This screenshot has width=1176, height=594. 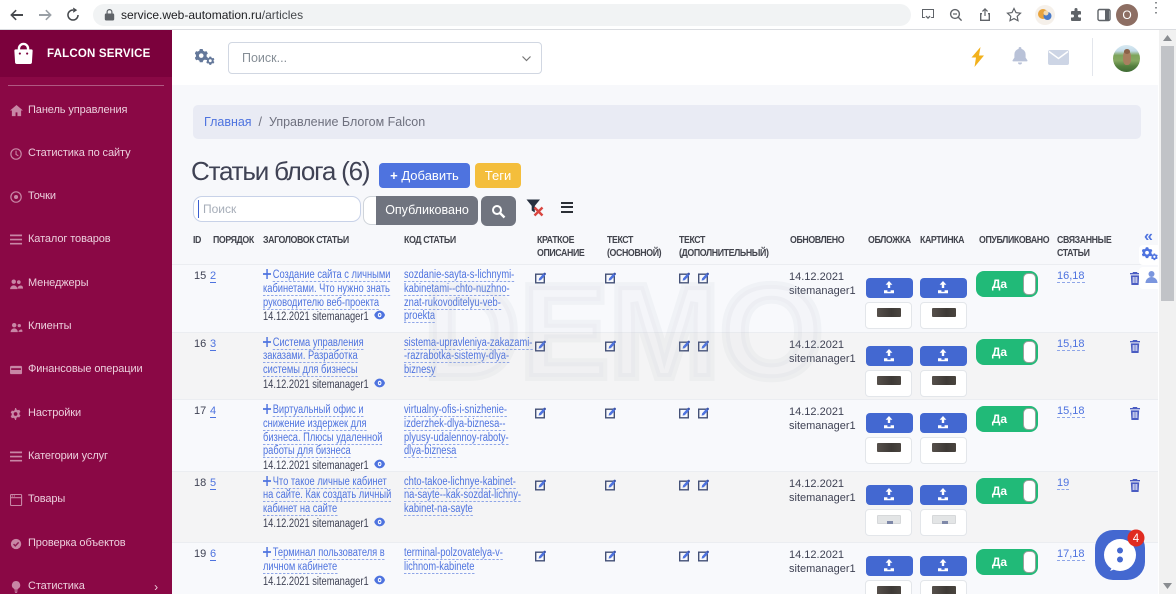 What do you see at coordinates (1136, 539) in the screenshot?
I see `svg-text: 4` at bounding box center [1136, 539].